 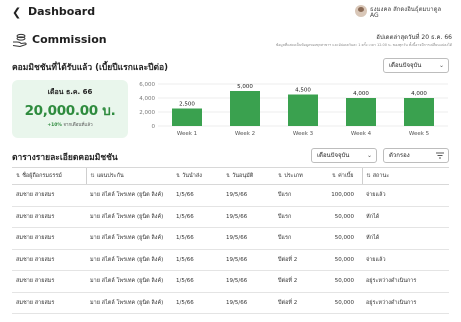 I want to click on bar-value-label: 5,000, so click(x=245, y=87).